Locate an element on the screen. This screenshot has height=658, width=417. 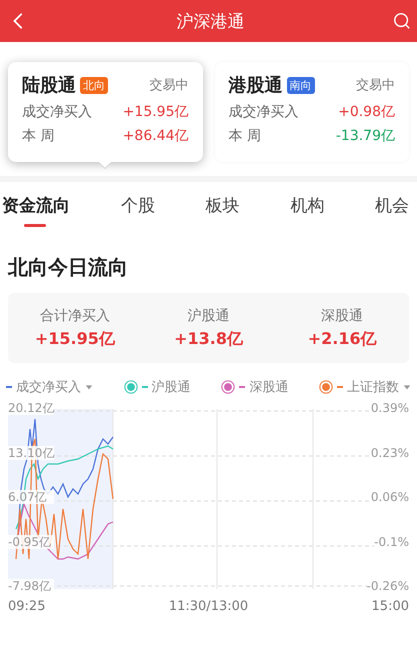
row-value: +15.95亿 is located at coordinates (155, 112).